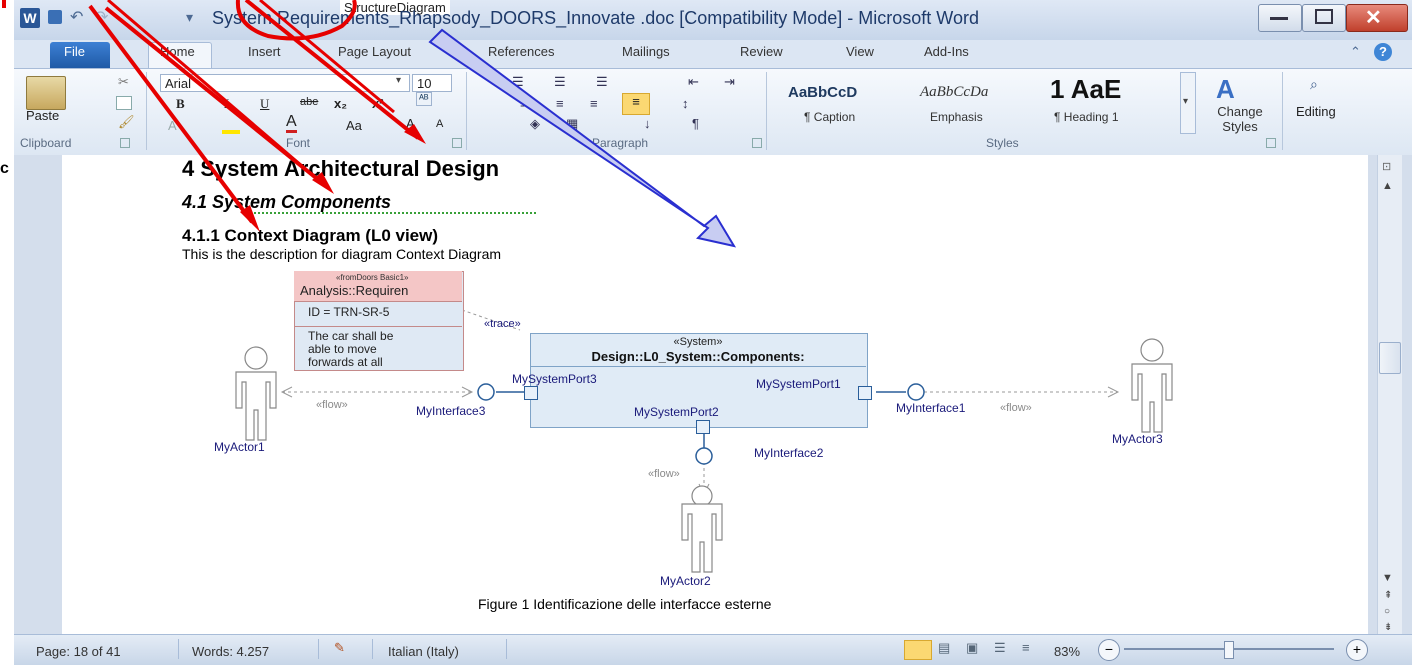  Describe the element at coordinates (423, 651) in the screenshot. I see `language-indicator: Italian (Italy)` at that location.